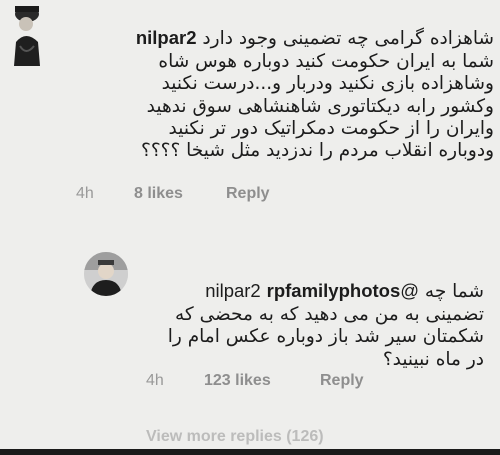 The height and width of the screenshot is (455, 500). What do you see at coordinates (454, 292) in the screenshot?
I see `reply-first-line-text: شما چه` at bounding box center [454, 292].